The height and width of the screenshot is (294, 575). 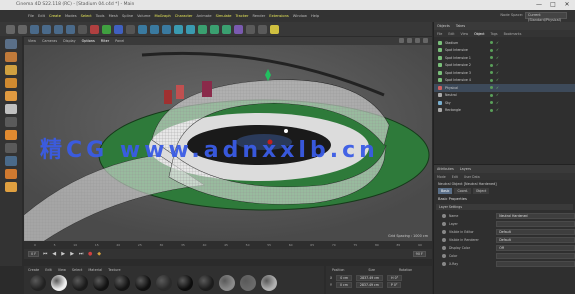 What do you see at coordinates (535, 240) in the screenshot?
I see `attribute-field: Default` at bounding box center [535, 240].